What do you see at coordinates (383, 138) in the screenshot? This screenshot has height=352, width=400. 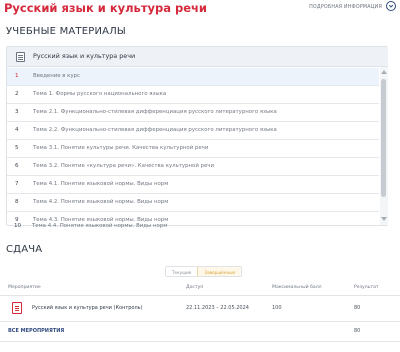 I see `scrollbar-thumb` at bounding box center [383, 138].